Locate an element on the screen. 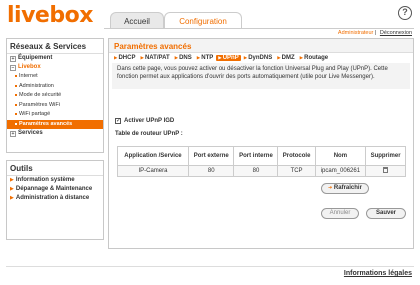  col-header-protocol: Protocole is located at coordinates (296, 156).